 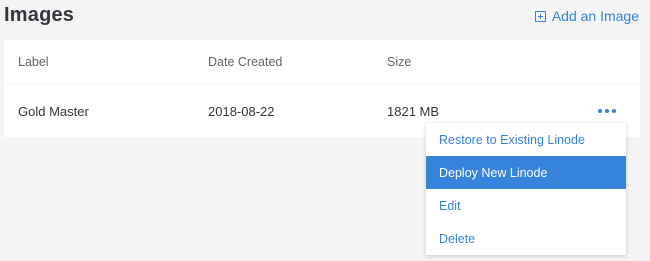 What do you see at coordinates (245, 62) in the screenshot?
I see `column-header-date-created: Date Created` at bounding box center [245, 62].